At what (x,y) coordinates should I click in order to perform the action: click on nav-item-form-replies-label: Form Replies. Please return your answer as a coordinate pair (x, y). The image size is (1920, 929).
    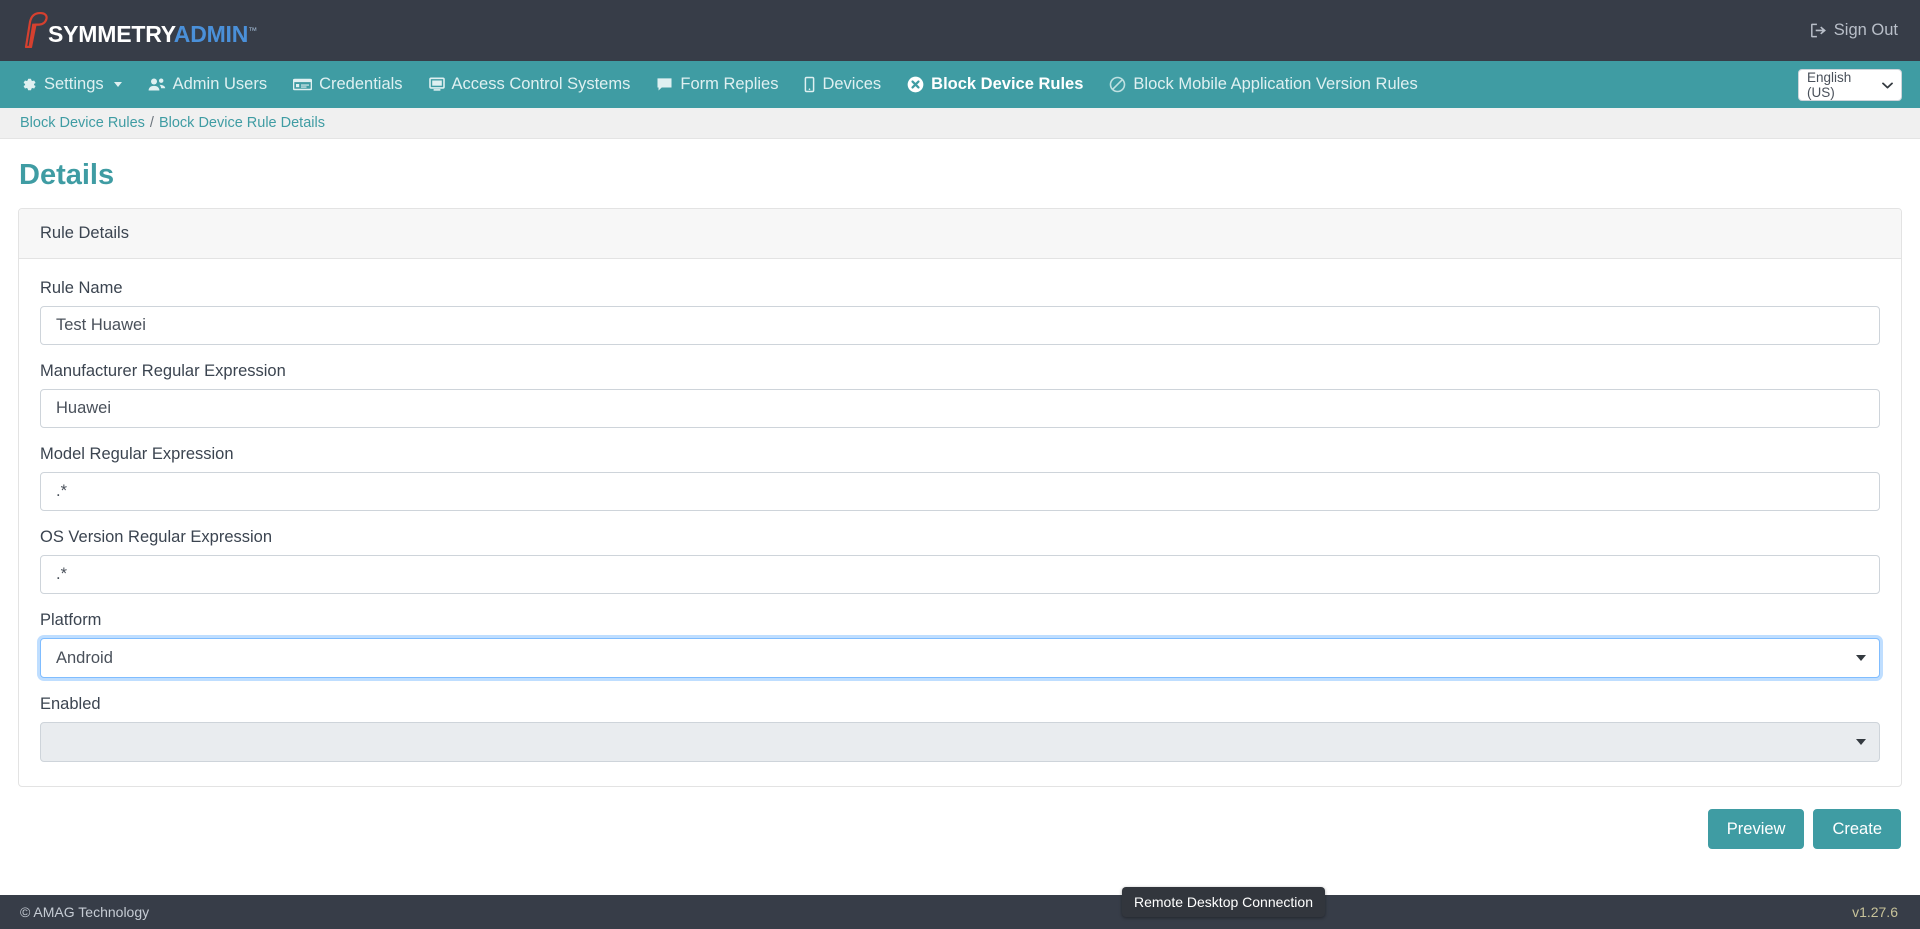
    Looking at the image, I should click on (729, 84).